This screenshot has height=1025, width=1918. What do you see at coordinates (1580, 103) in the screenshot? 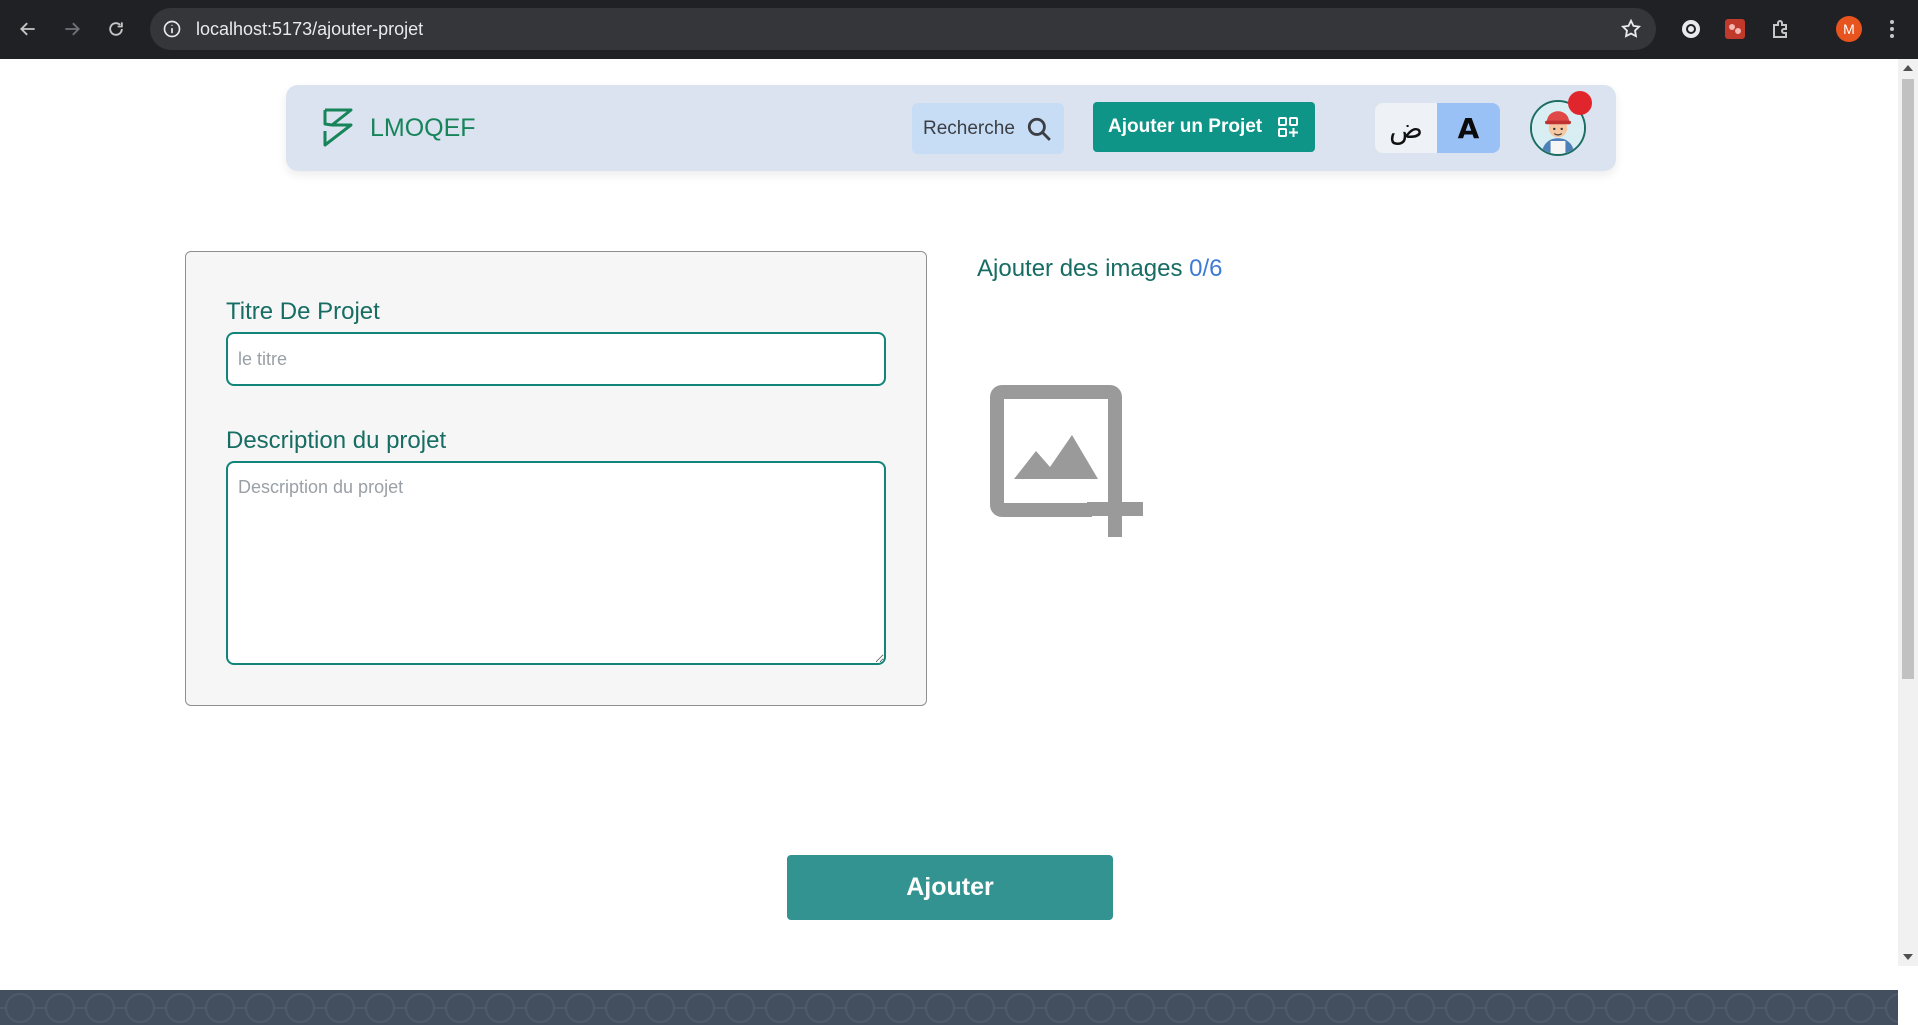
I see `notification-dot` at bounding box center [1580, 103].